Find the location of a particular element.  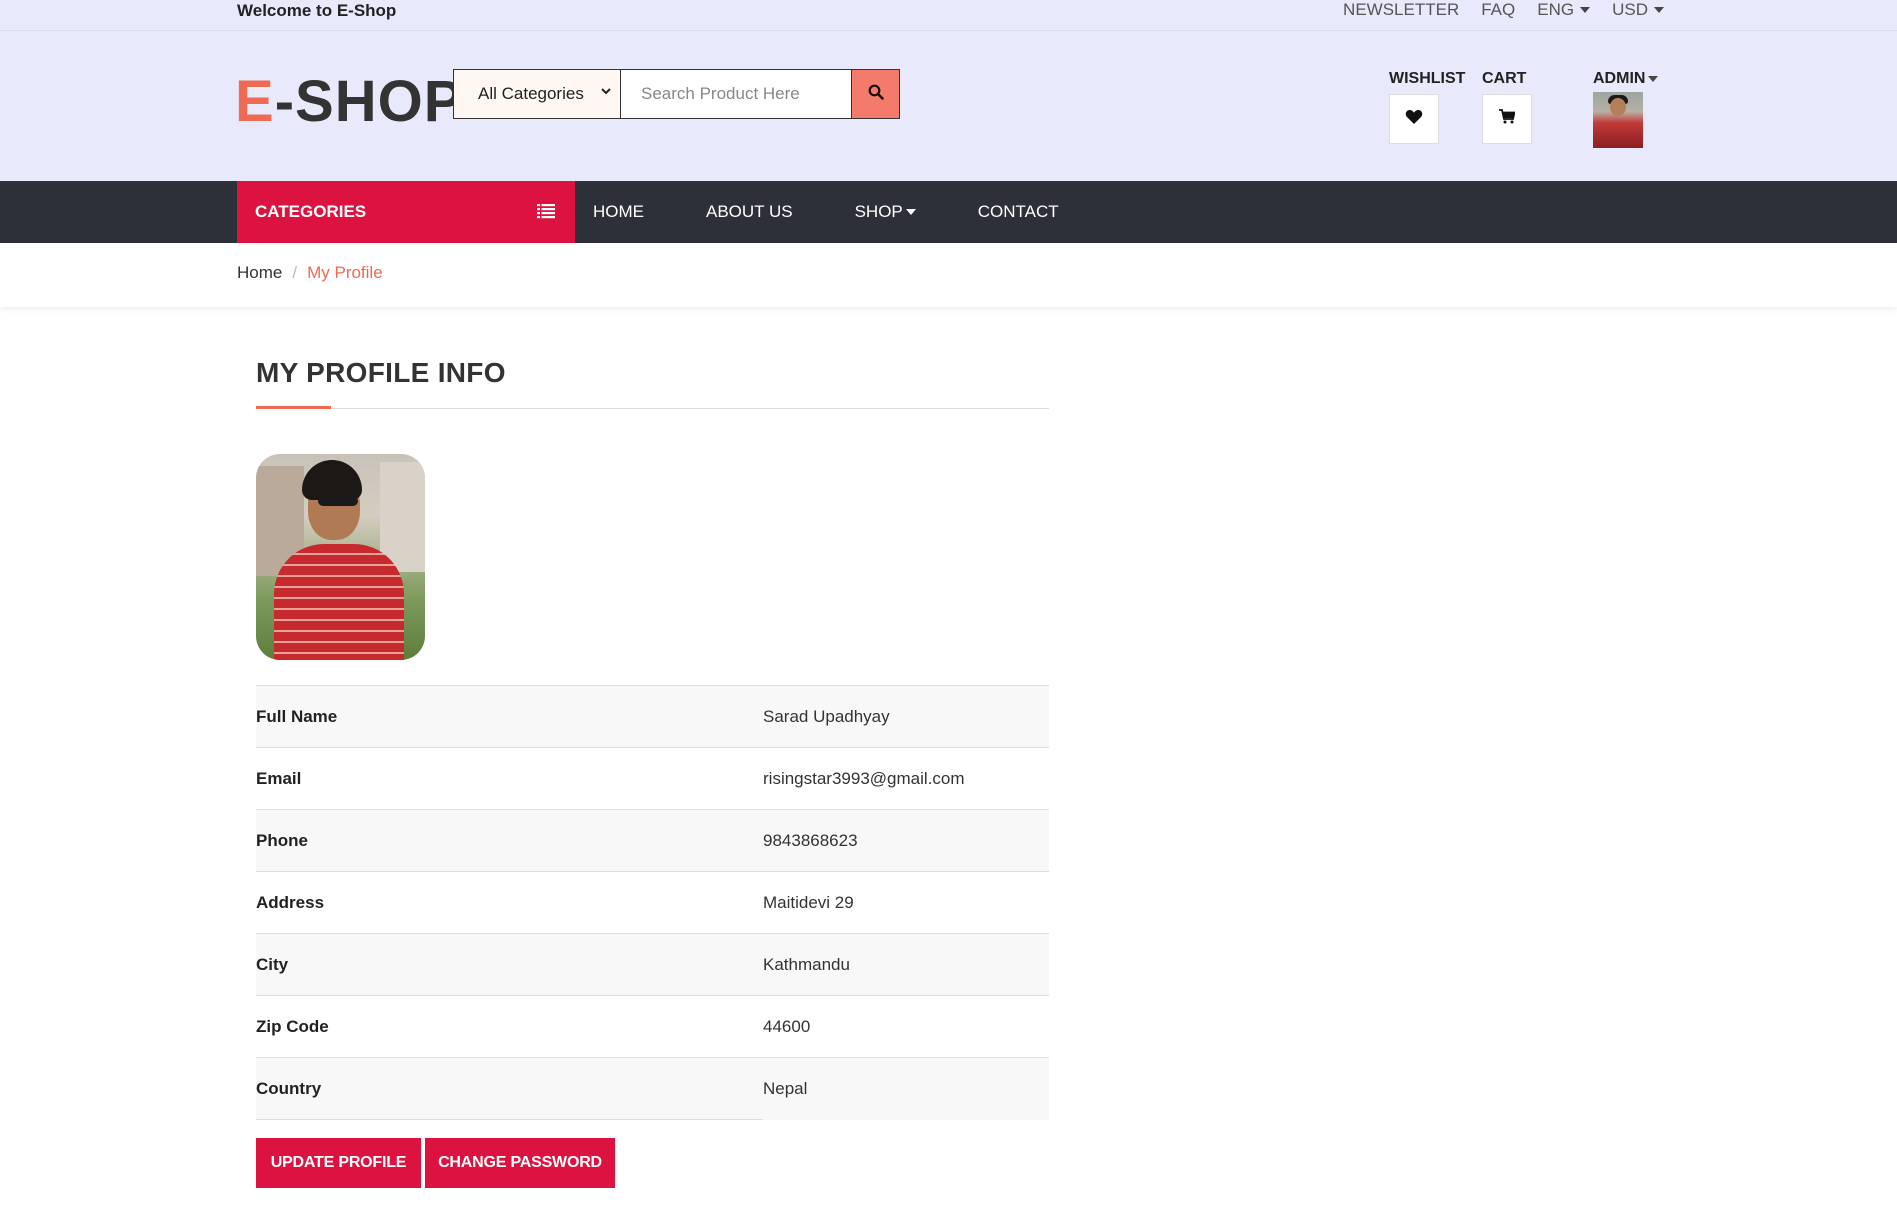

search-button is located at coordinates (875, 94).